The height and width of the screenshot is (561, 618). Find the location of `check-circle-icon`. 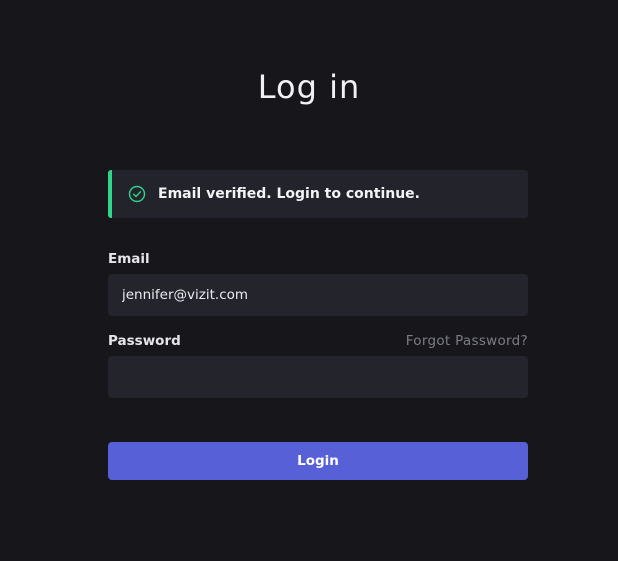

check-circle-icon is located at coordinates (137, 194).